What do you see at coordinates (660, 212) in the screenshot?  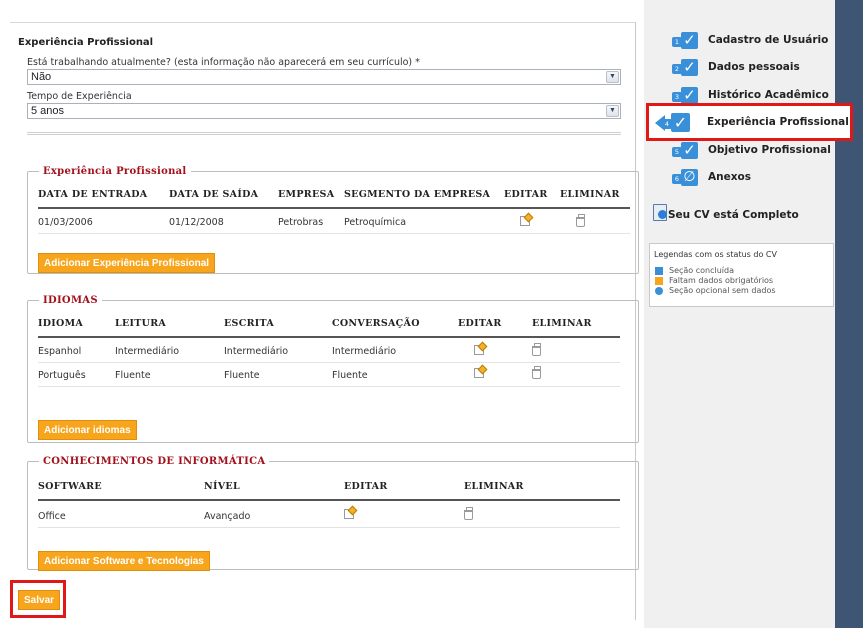 I see `document-icon` at bounding box center [660, 212].